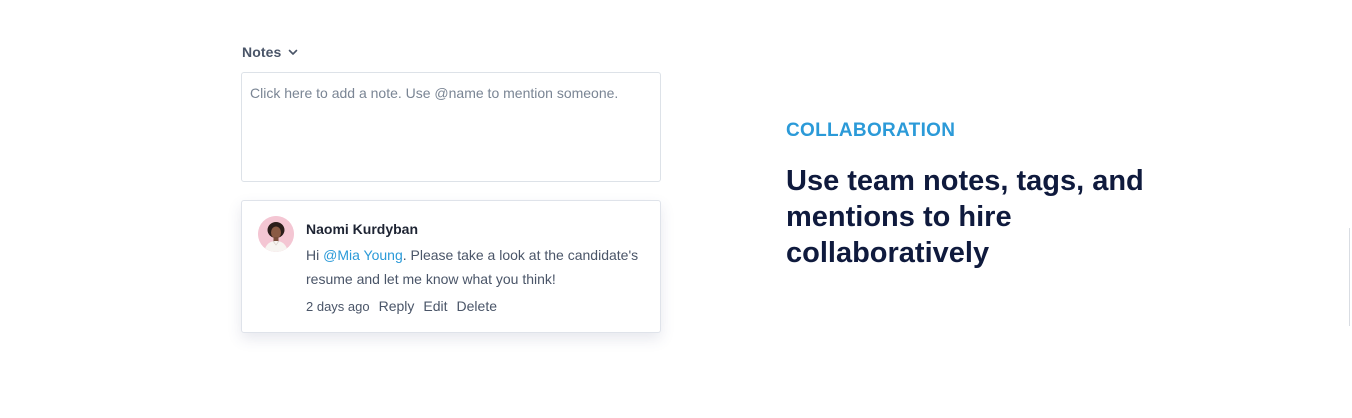 The image size is (1352, 418). What do you see at coordinates (293, 52) in the screenshot?
I see `chevron-down-icon` at bounding box center [293, 52].